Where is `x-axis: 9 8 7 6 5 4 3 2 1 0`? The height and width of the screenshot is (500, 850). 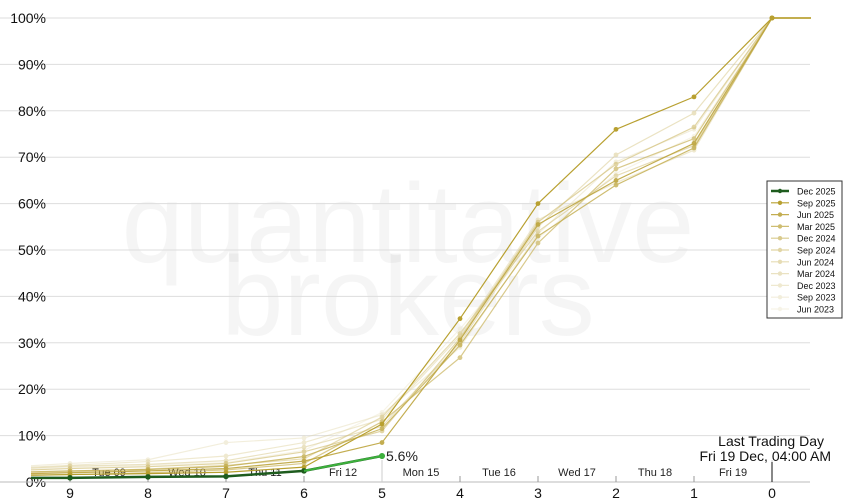 x-axis: 9 8 7 6 5 4 3 2 1 0 is located at coordinates (405, 488).